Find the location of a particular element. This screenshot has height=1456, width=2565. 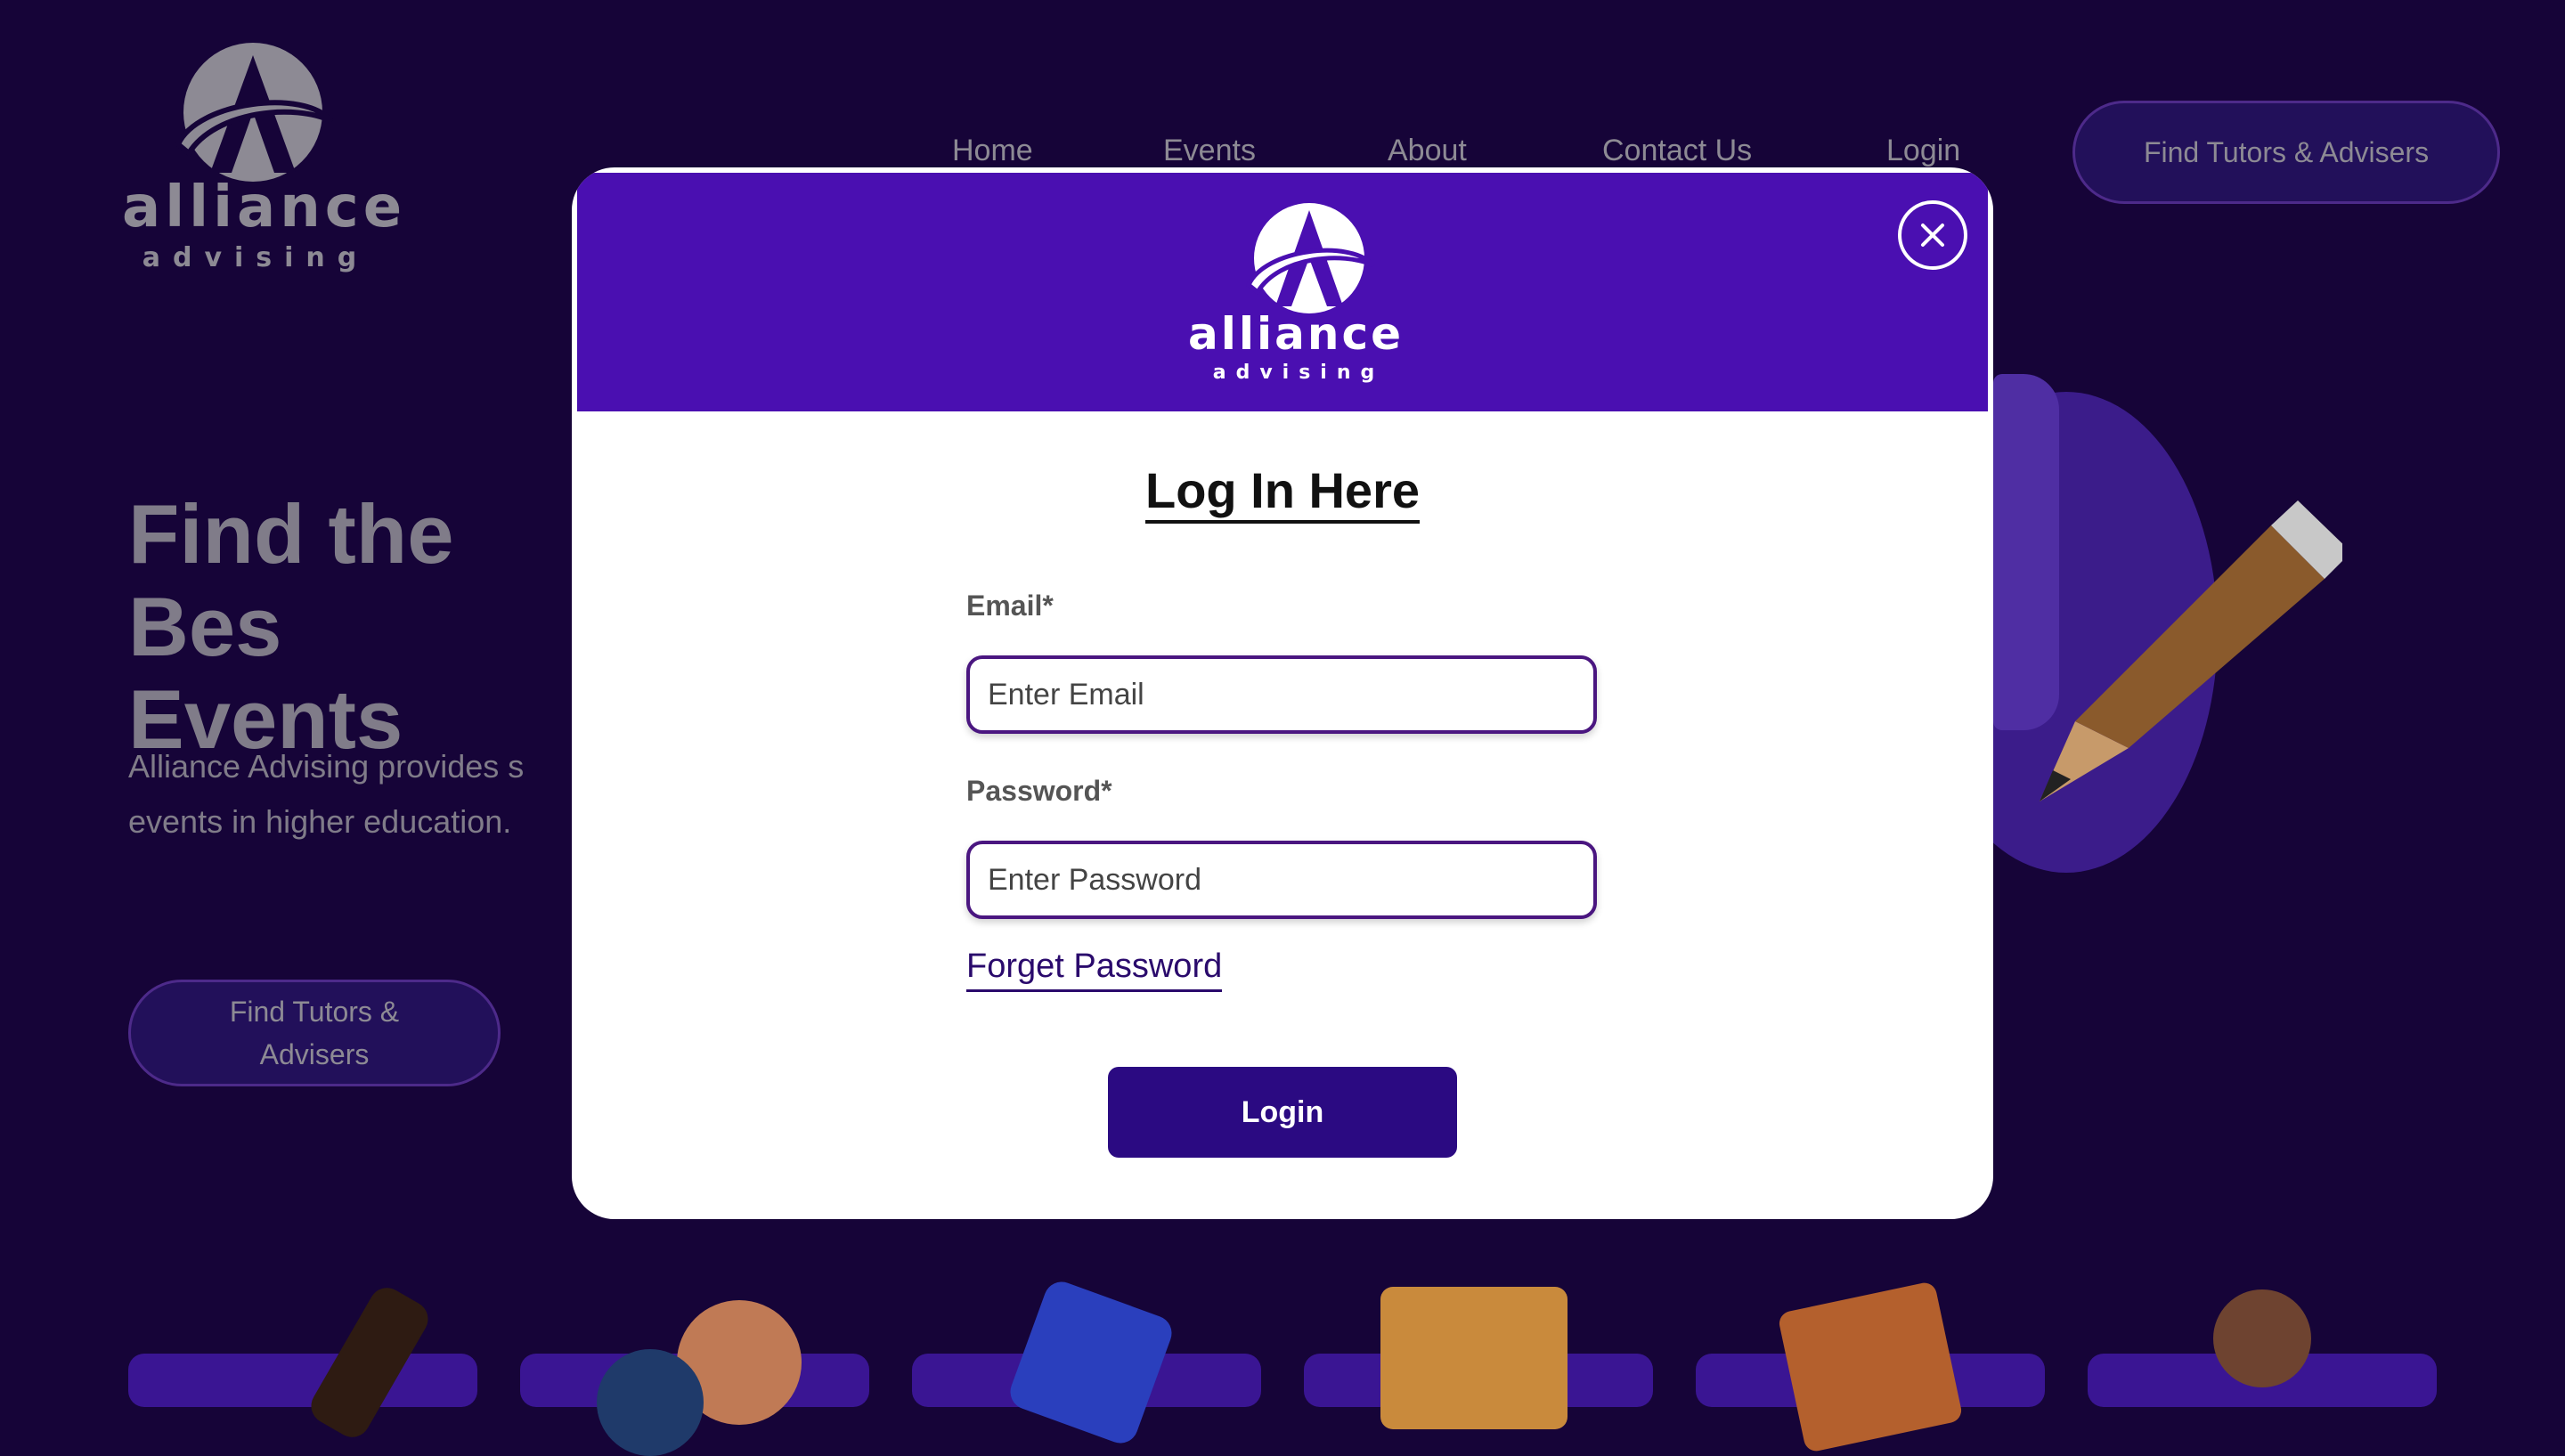

nav-about: About is located at coordinates (1427, 151).